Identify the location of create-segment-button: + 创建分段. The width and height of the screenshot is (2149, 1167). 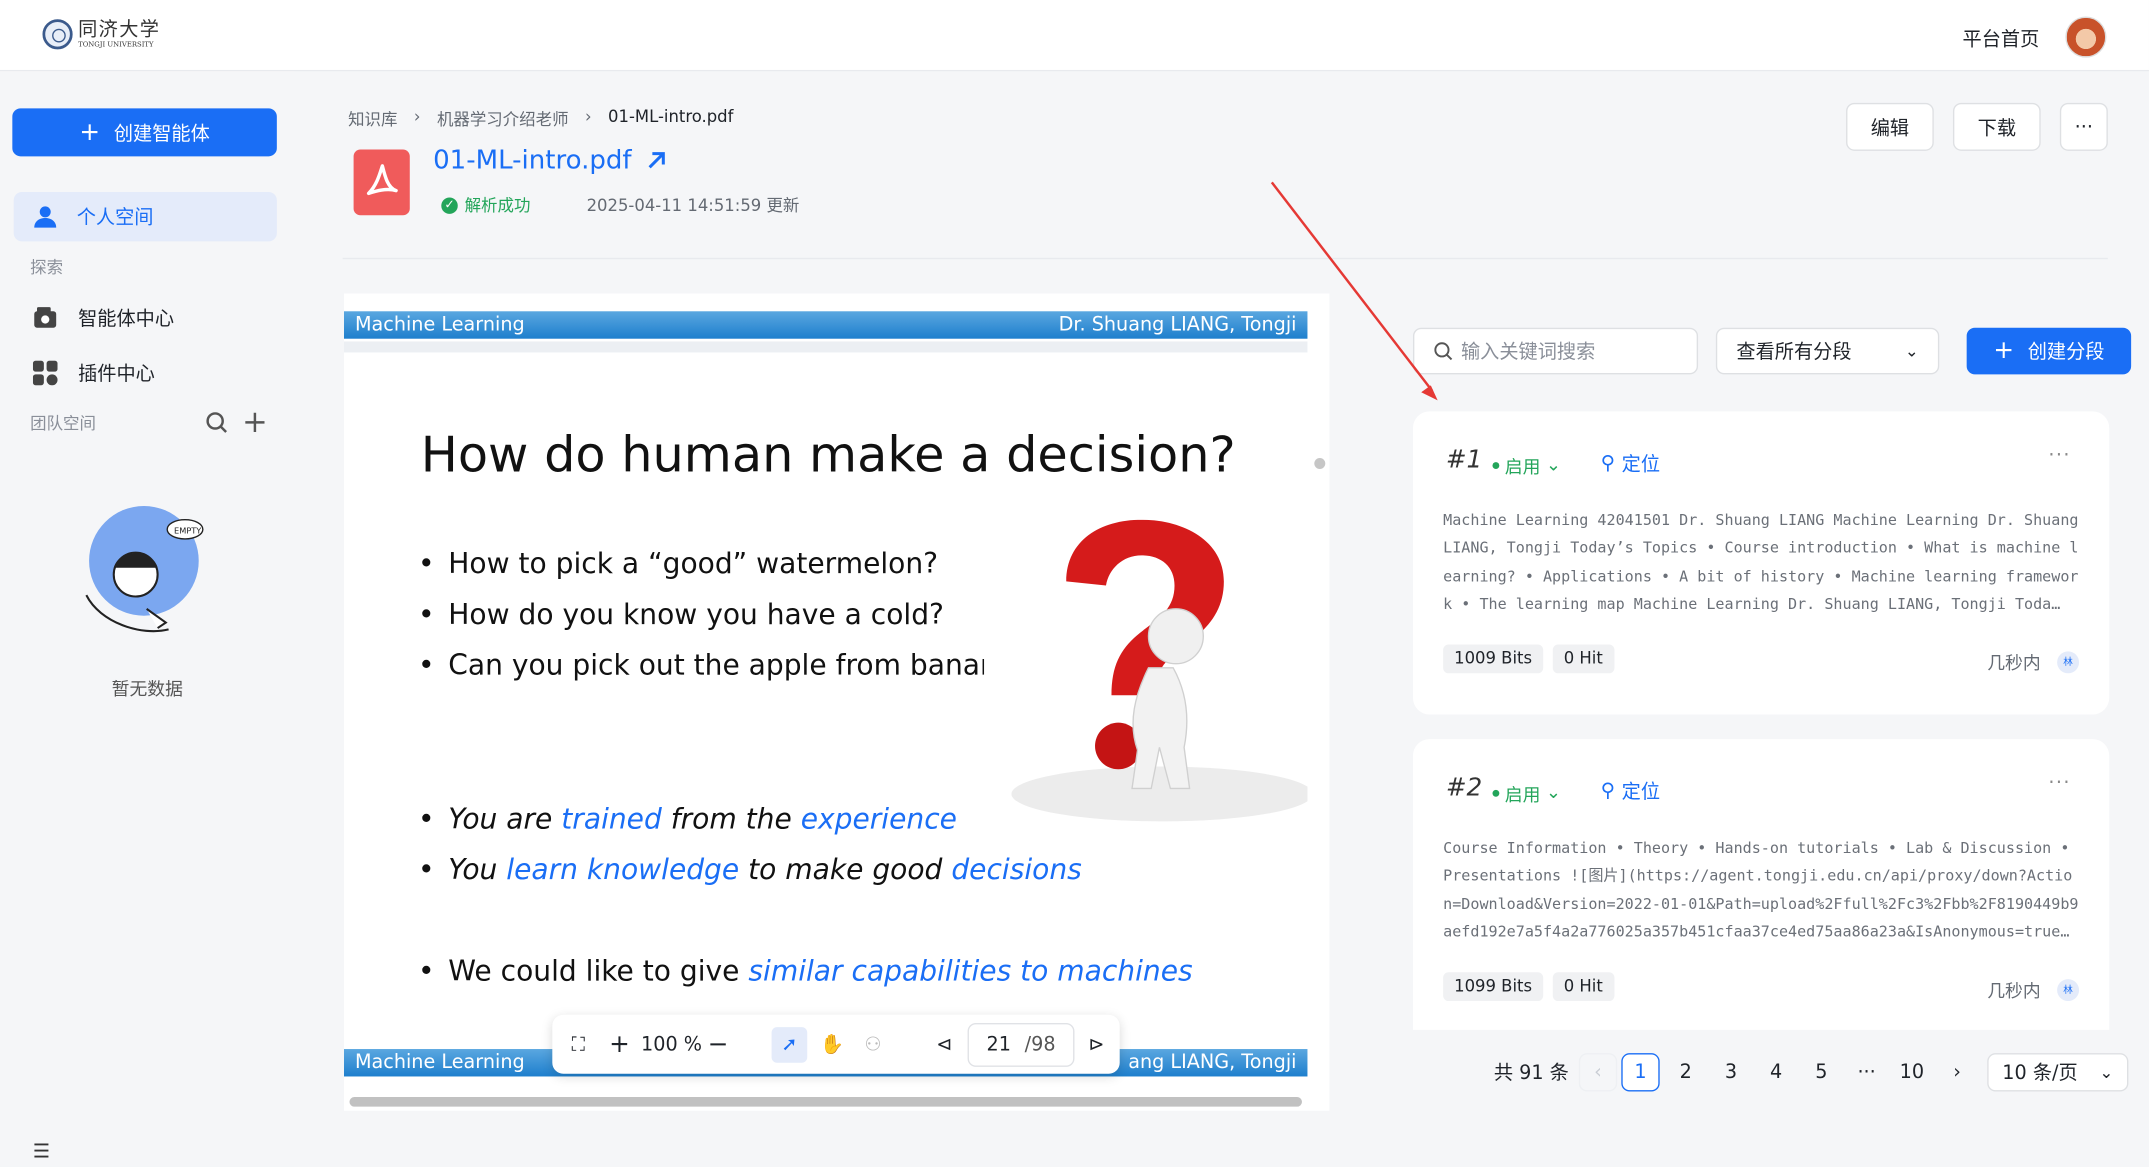
(2049, 351).